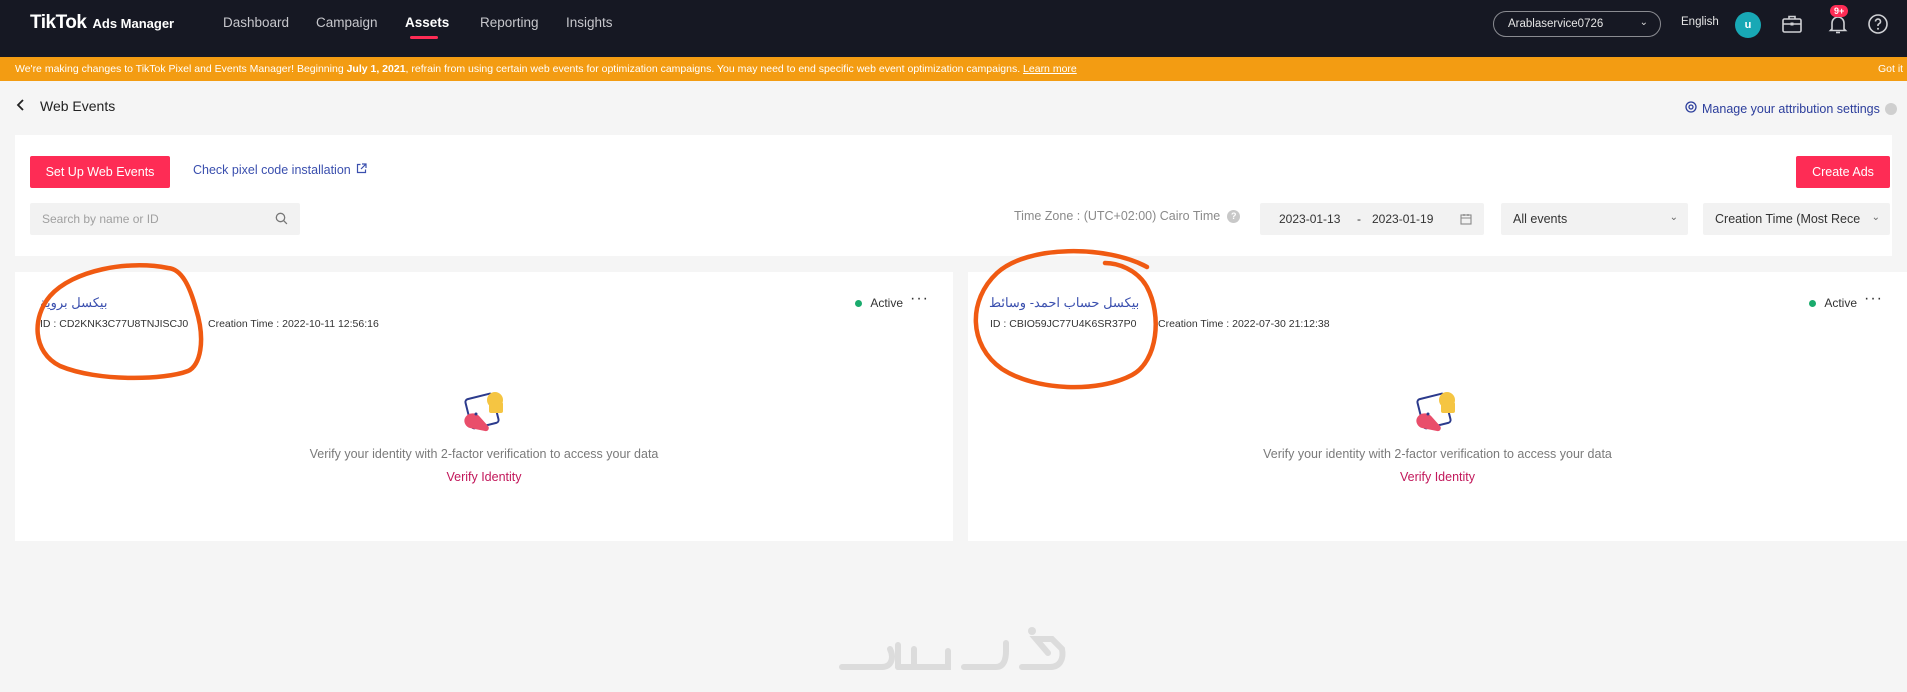 The image size is (1907, 692). Describe the element at coordinates (347, 22) in the screenshot. I see `nav-campaign: Campaign` at that location.